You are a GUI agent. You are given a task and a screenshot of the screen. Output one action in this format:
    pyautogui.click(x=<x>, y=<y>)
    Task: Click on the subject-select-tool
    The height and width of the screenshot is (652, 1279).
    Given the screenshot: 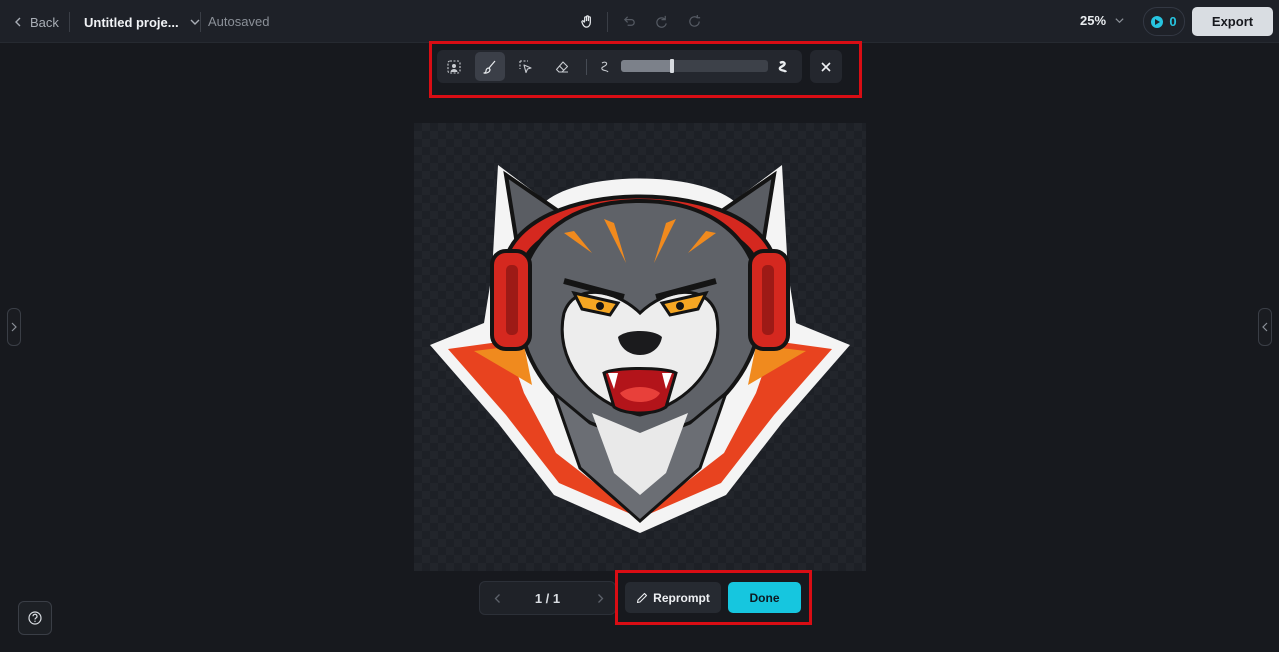 What is the action you would take?
    pyautogui.click(x=454, y=66)
    